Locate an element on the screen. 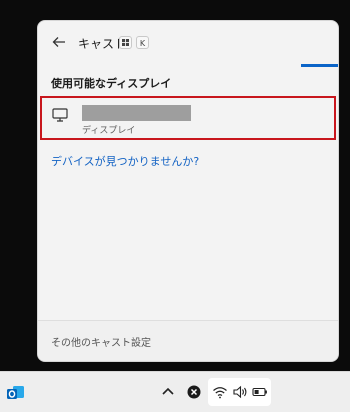  device-not-found-link: デバイスが見つかりませんか? is located at coordinates (125, 161).